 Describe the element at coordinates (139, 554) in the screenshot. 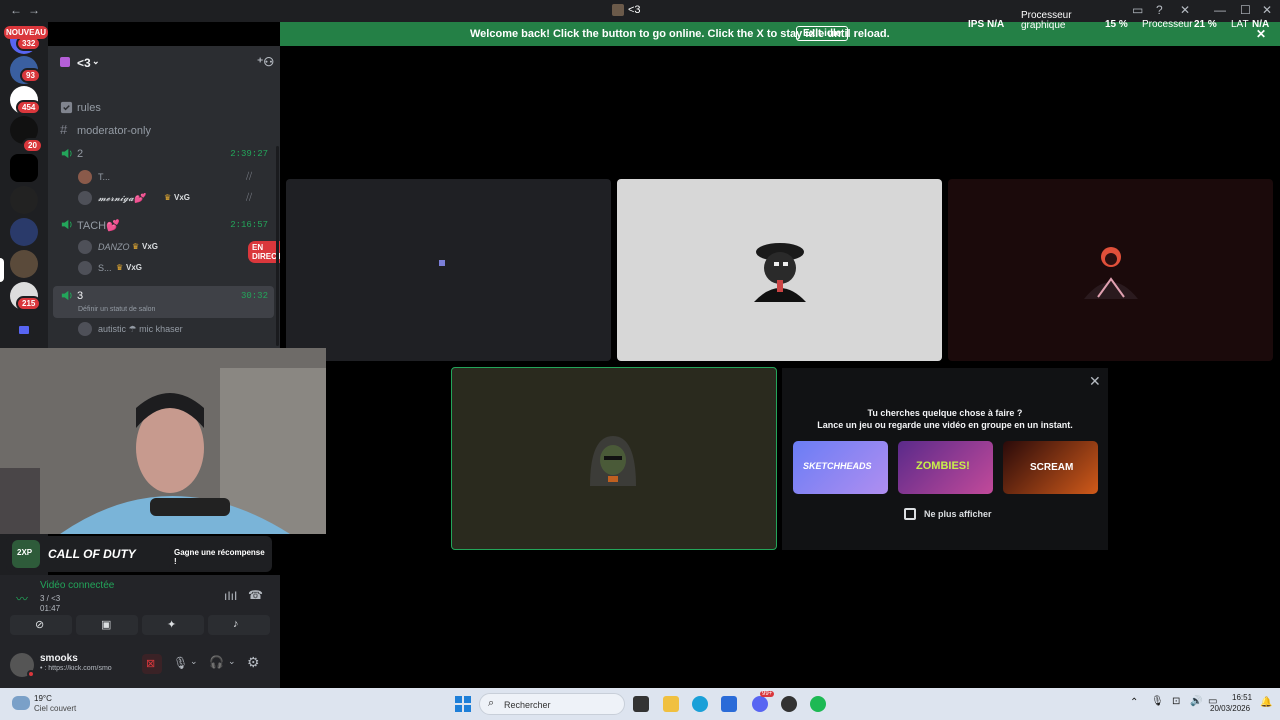

I see `promo-card: 2XP CALL OF DUTY Gagne une récompense !` at that location.